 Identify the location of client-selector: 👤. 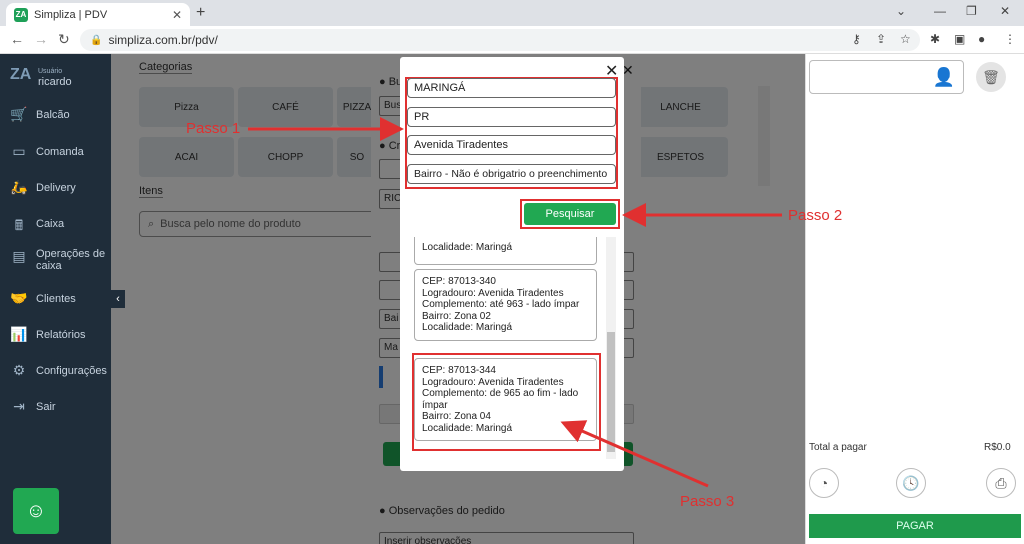
(886, 77).